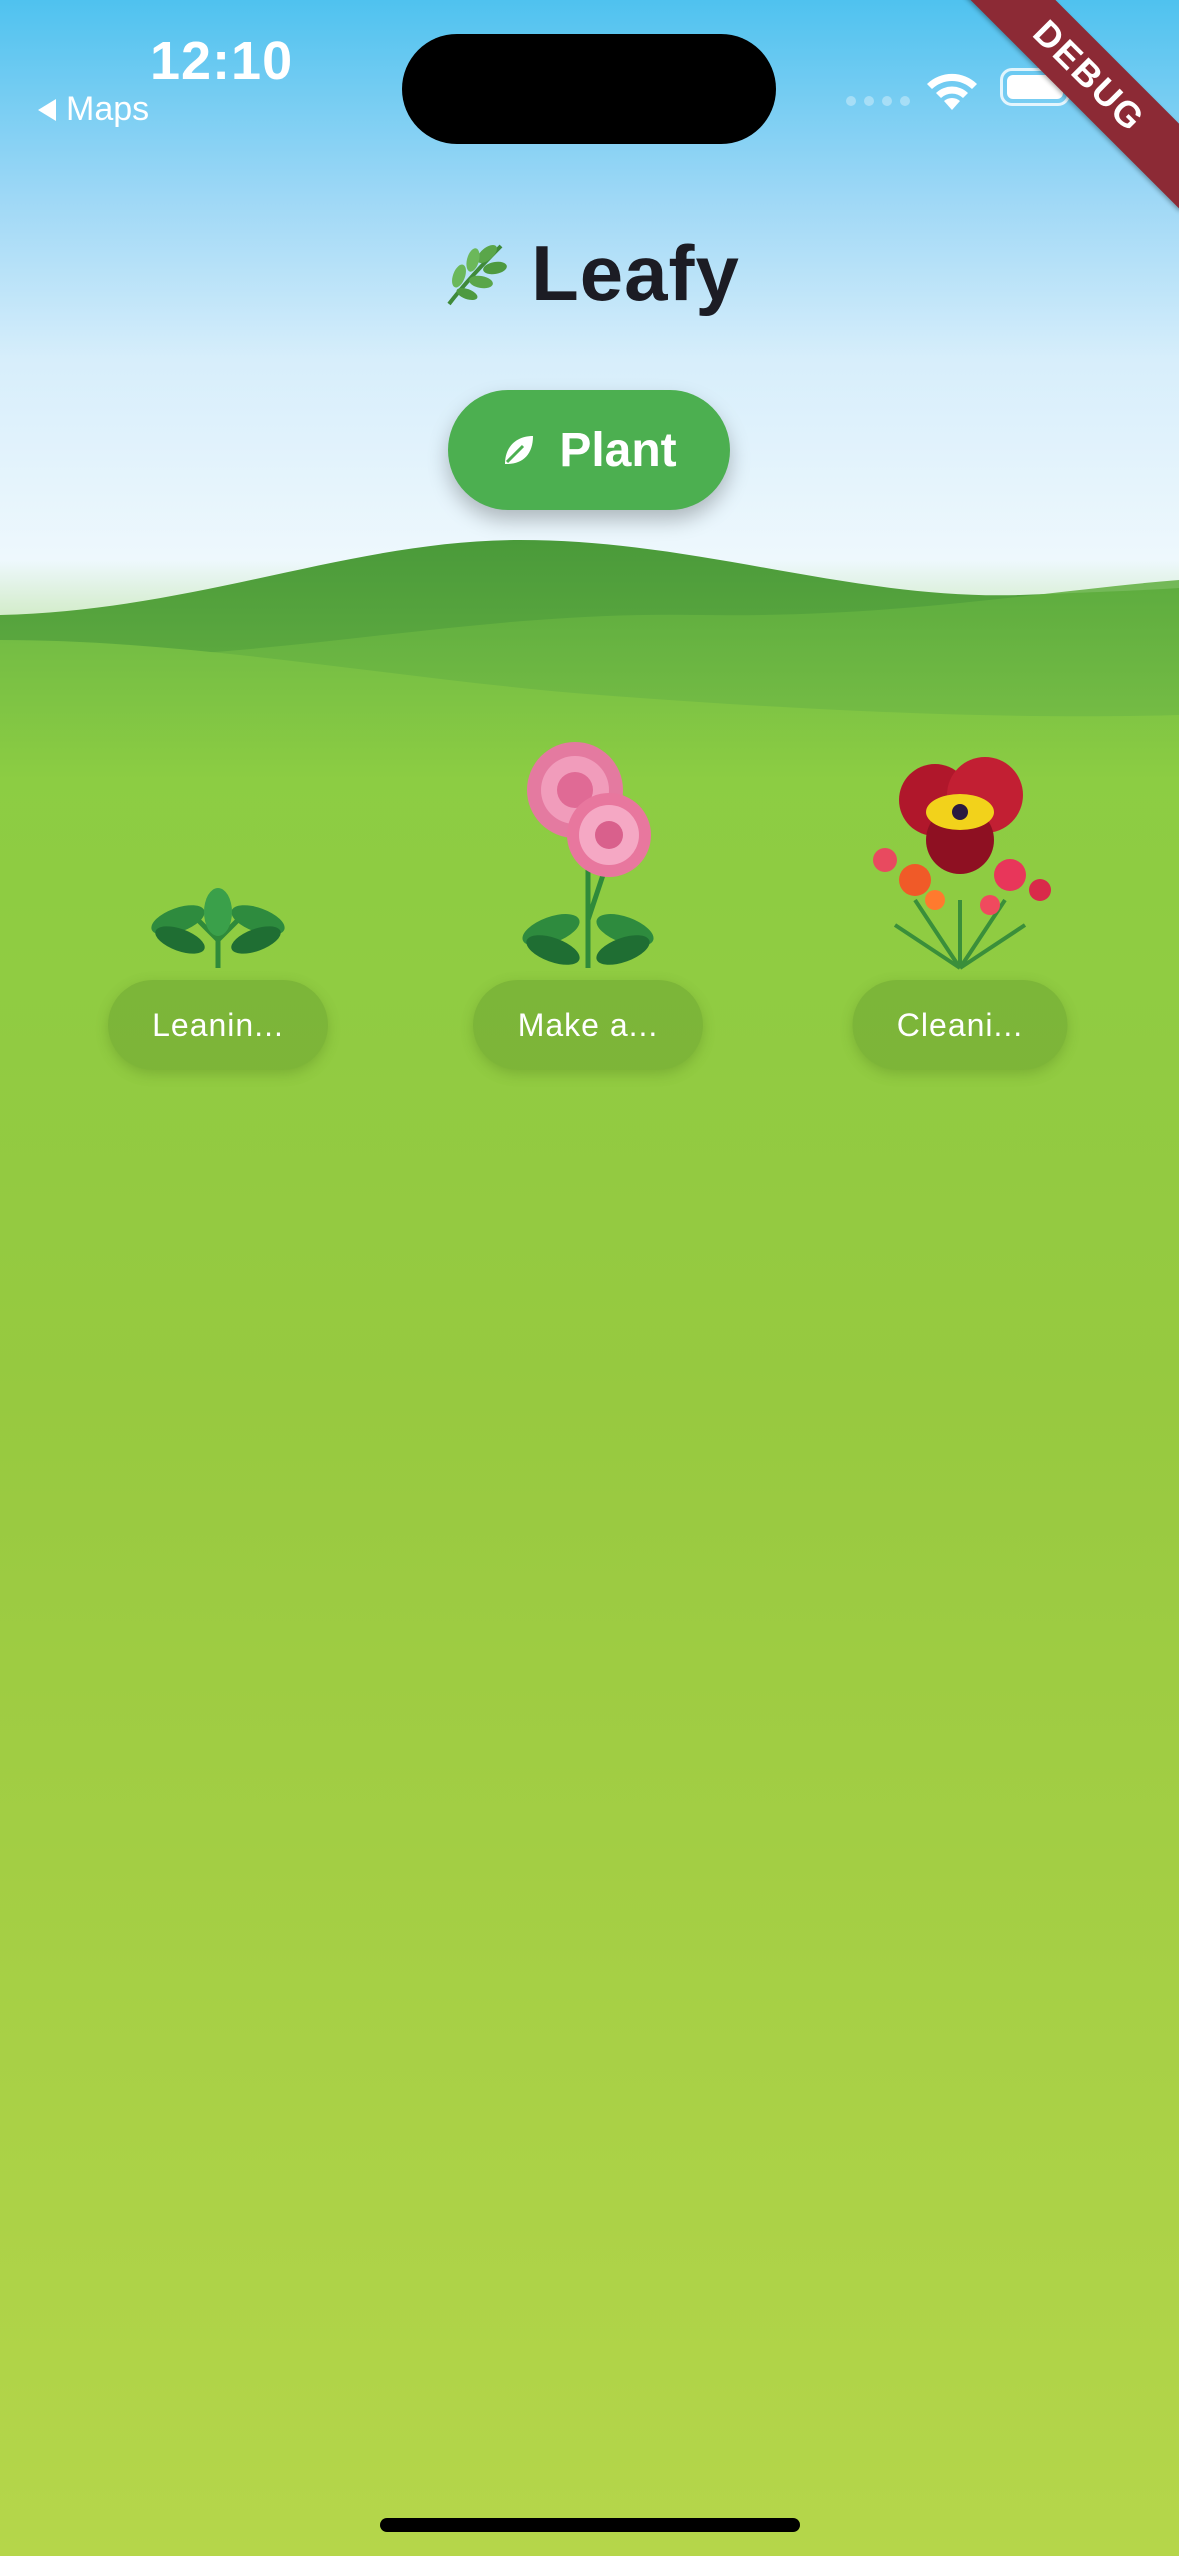  I want to click on plant-button: Plant, so click(589, 450).